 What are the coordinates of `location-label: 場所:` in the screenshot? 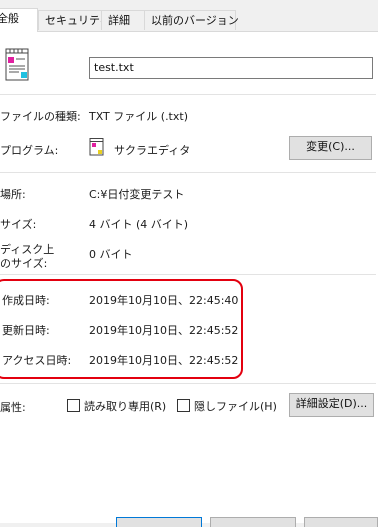 It's located at (13, 194).